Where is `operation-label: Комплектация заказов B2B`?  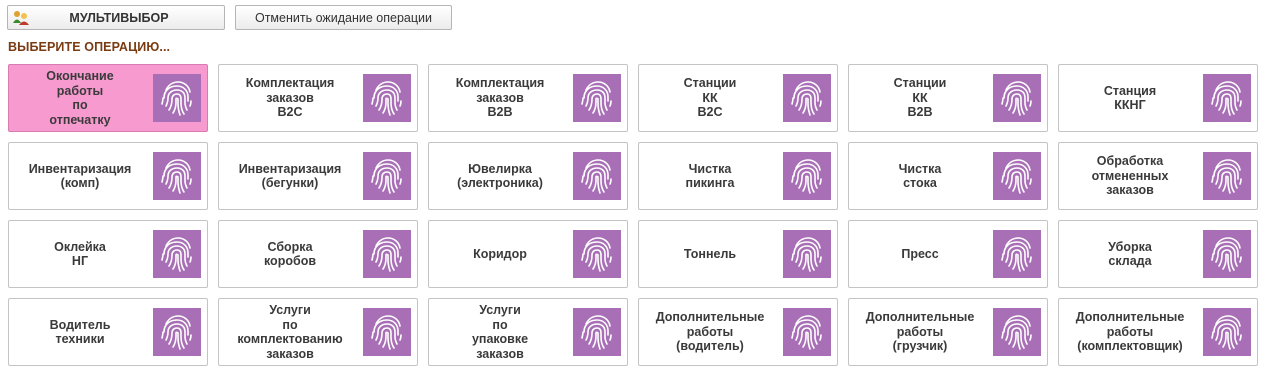 operation-label: Комплектация заказов B2B is located at coordinates (500, 98).